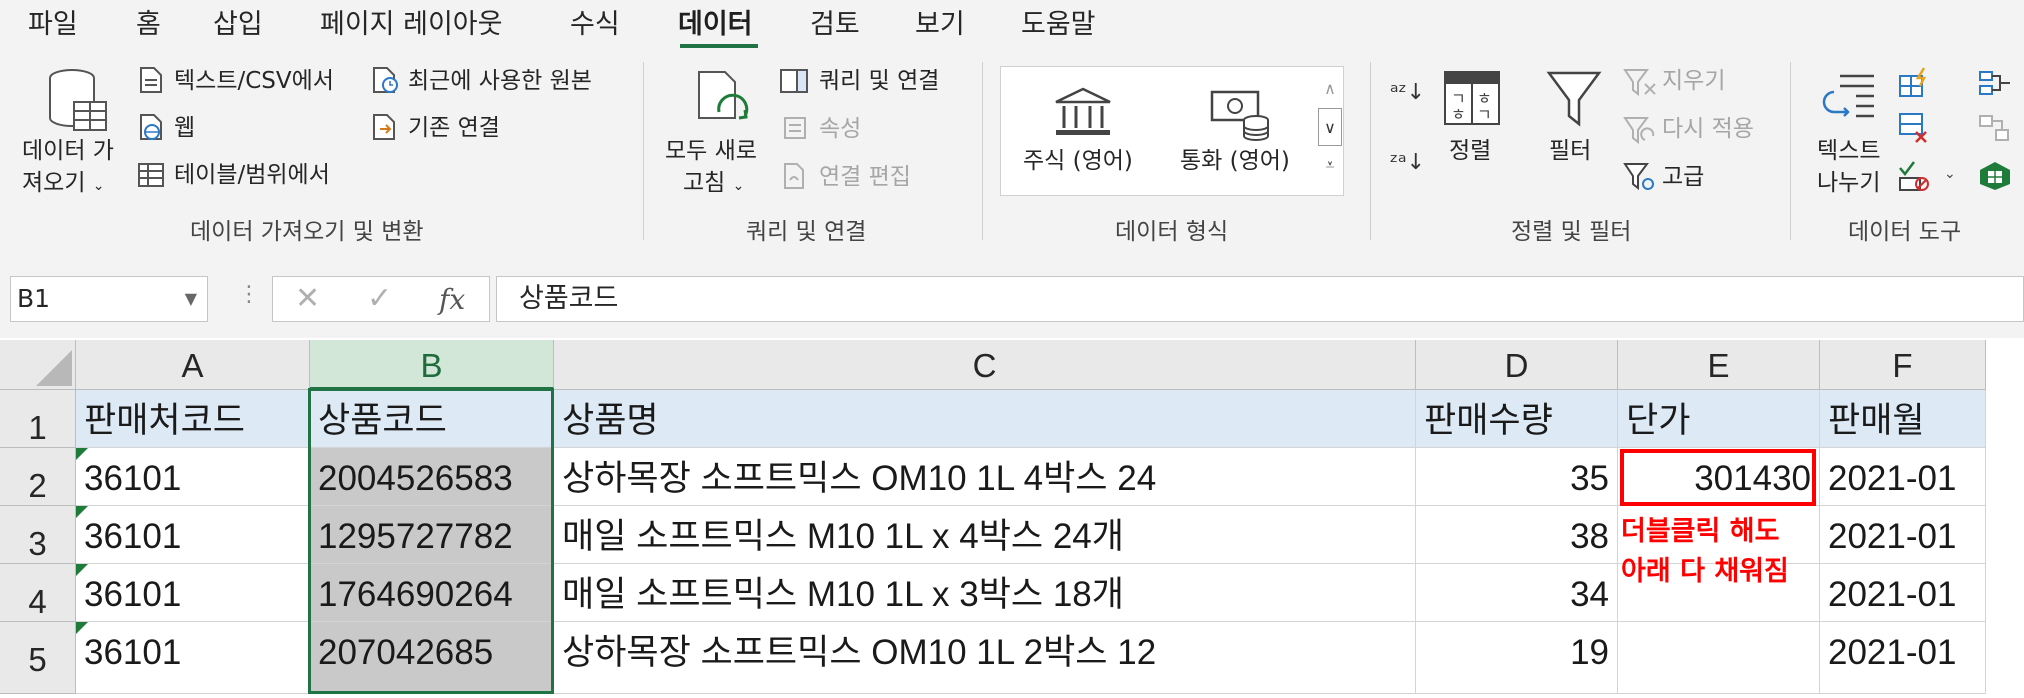 This screenshot has width=2024, height=698. What do you see at coordinates (109, 299) in the screenshot?
I see `name-box: B1 ▼` at bounding box center [109, 299].